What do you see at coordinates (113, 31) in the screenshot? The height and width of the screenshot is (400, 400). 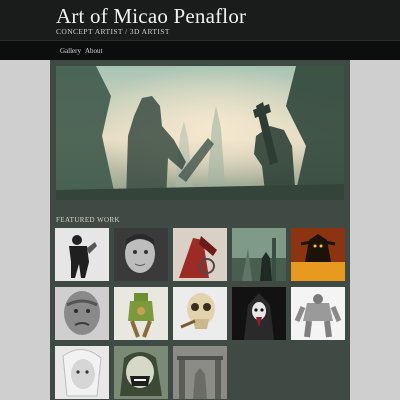 I see `site-tagline: CONCEPT ARTIST / 3D ARTIST` at bounding box center [113, 31].